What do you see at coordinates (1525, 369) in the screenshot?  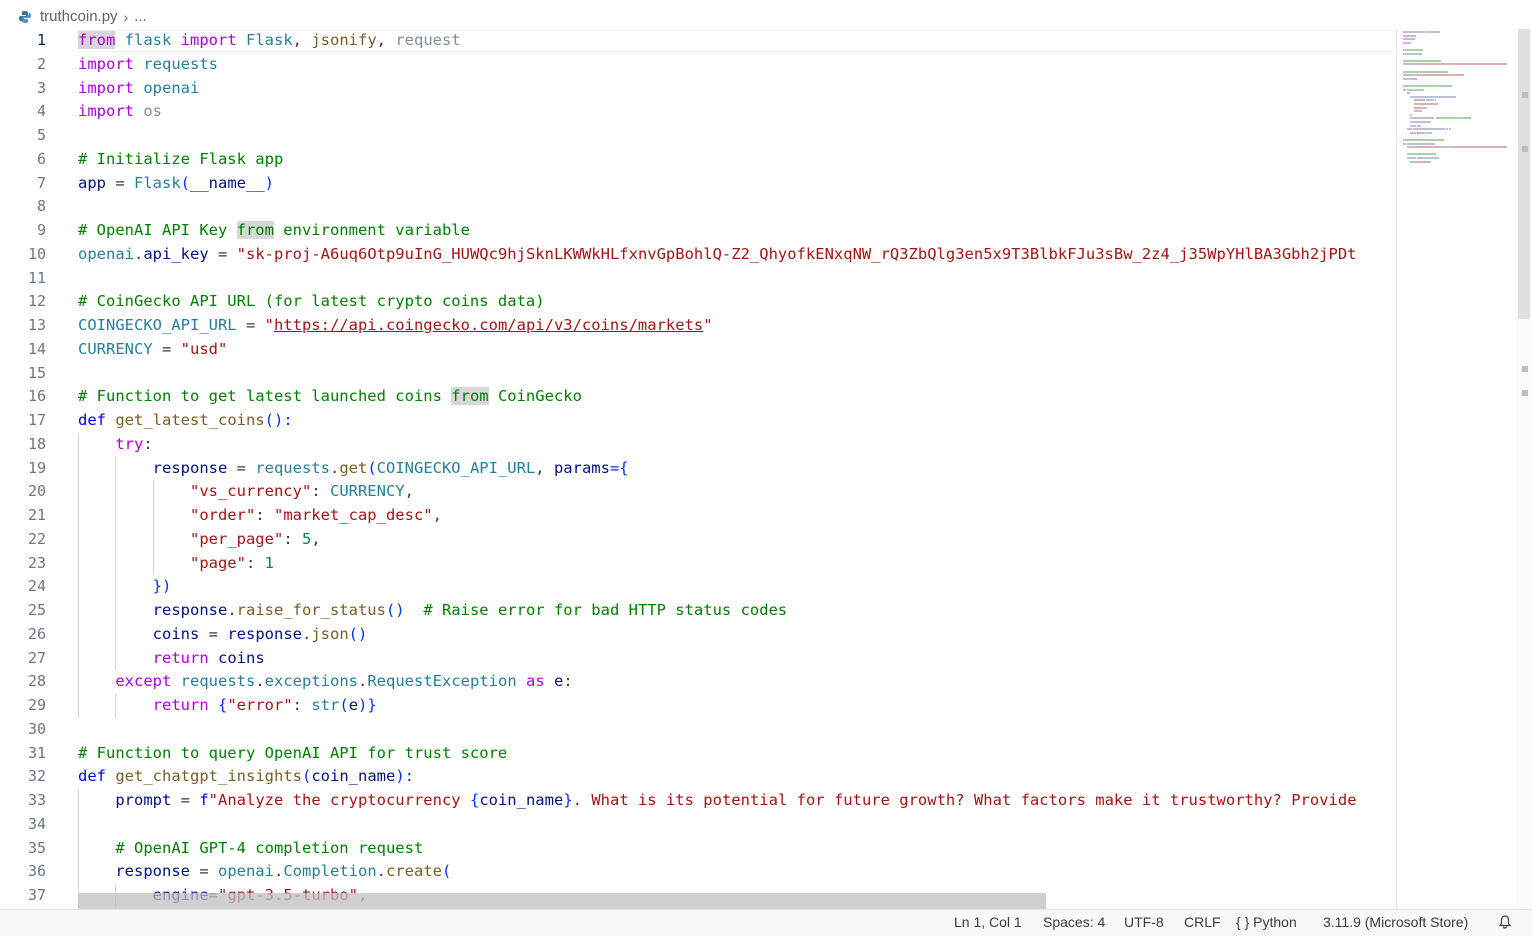 I see `scroll-marker` at bounding box center [1525, 369].